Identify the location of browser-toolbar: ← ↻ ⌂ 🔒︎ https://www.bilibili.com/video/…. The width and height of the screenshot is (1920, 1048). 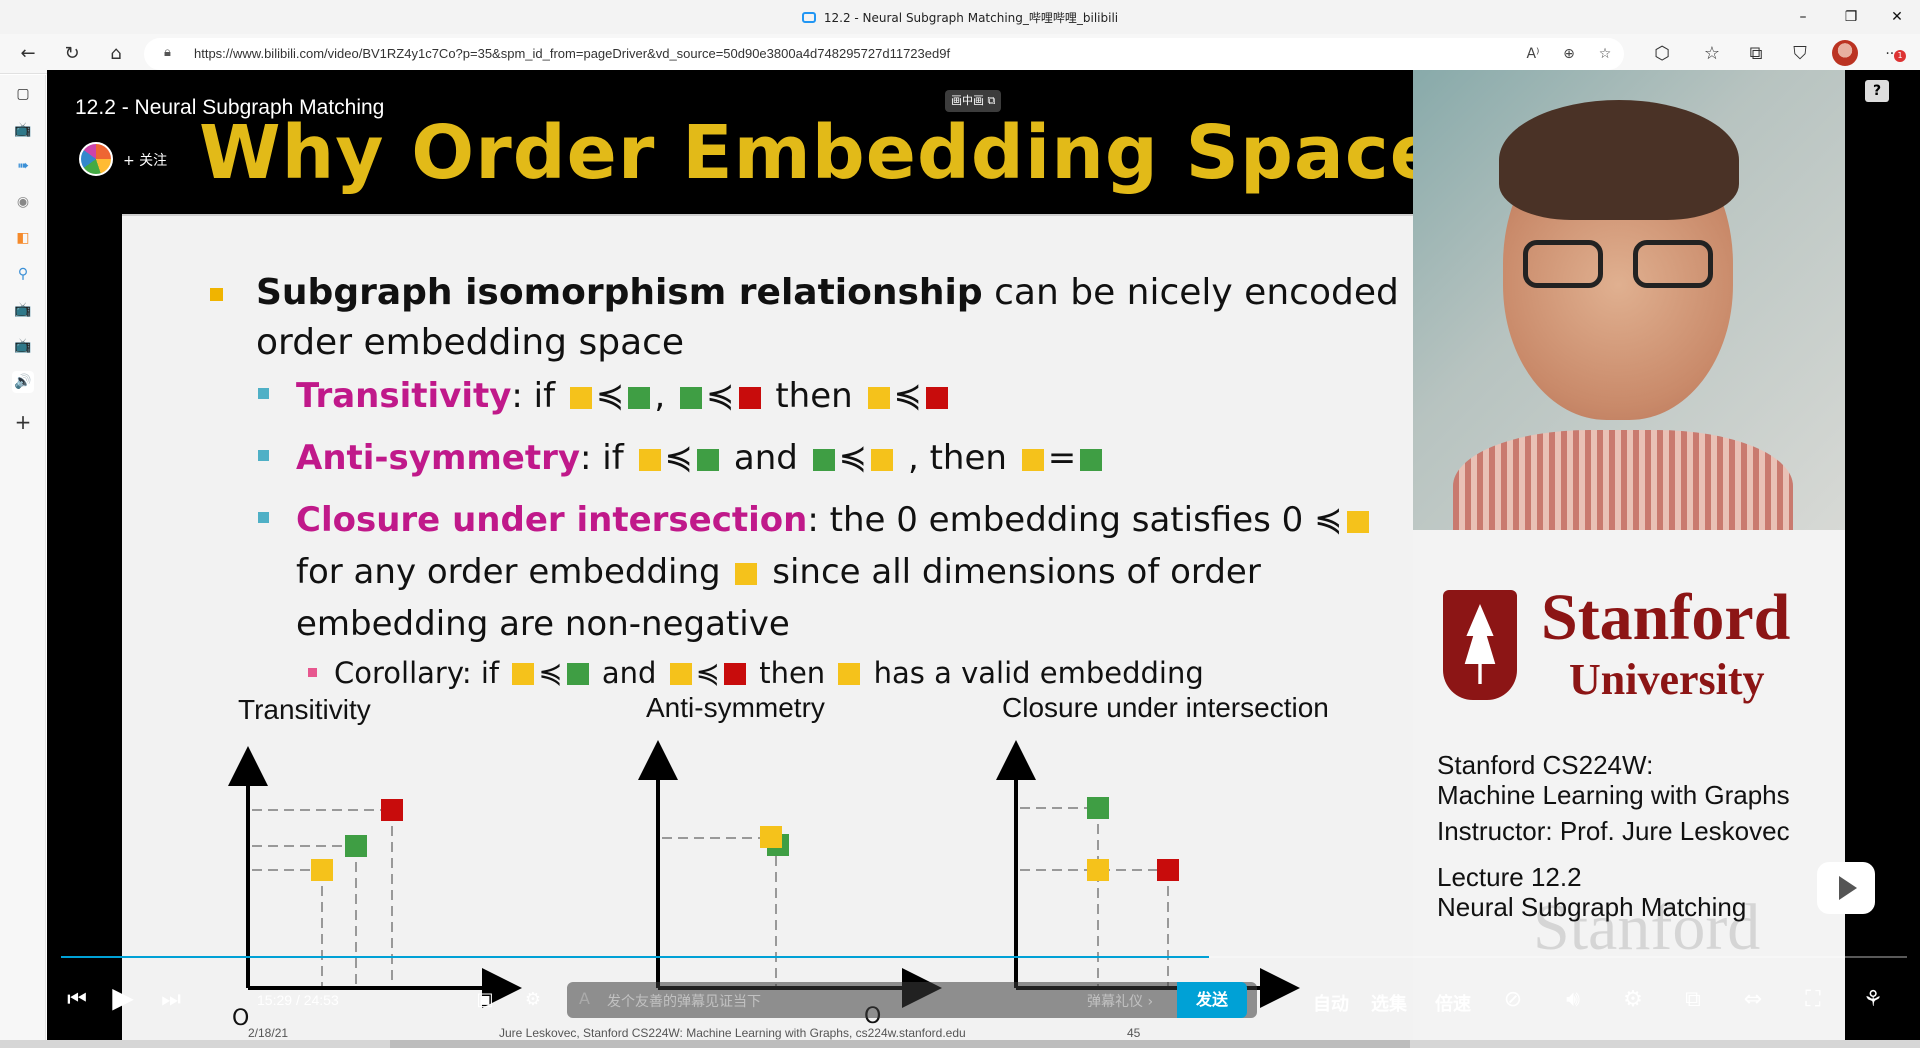
(960, 54).